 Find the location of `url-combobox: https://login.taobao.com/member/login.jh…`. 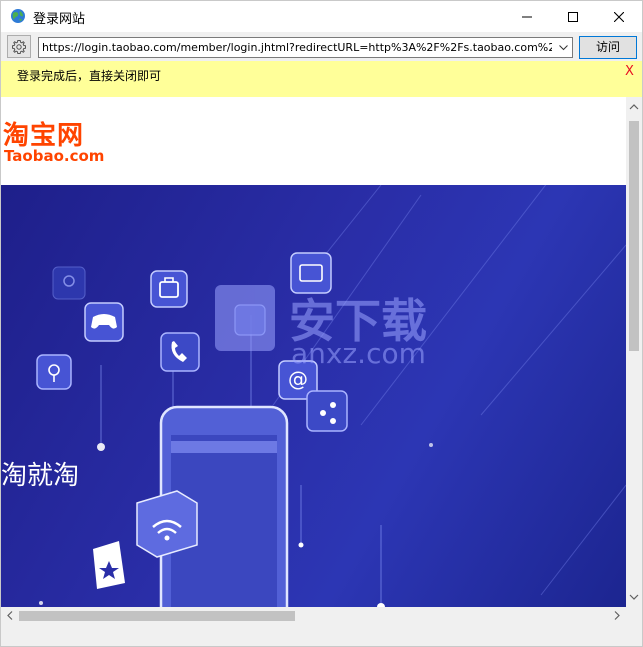

url-combobox: https://login.taobao.com/member/login.jh… is located at coordinates (305, 47).